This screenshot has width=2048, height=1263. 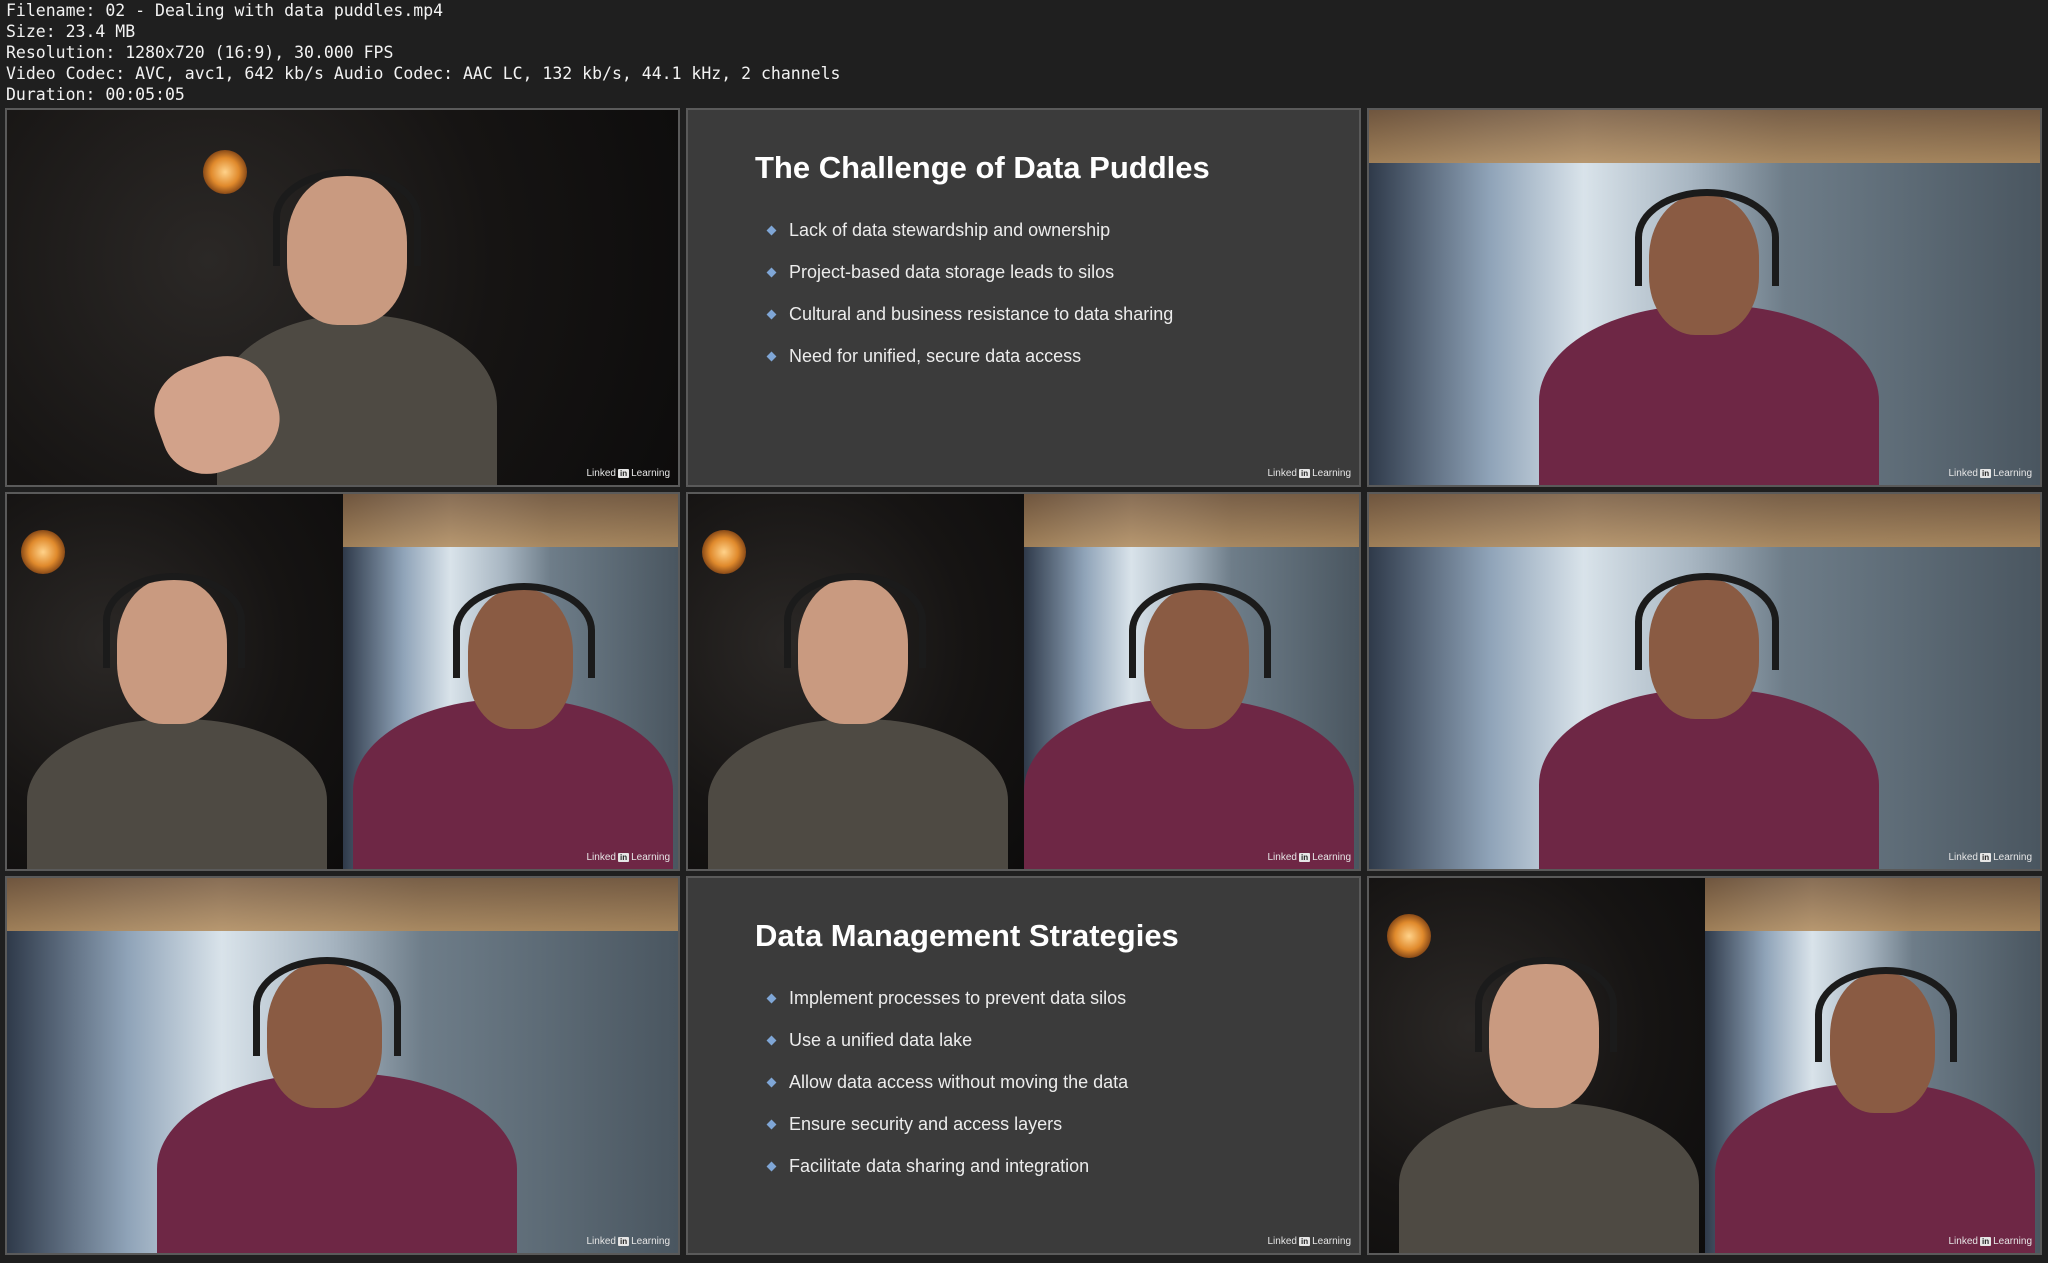 I want to click on bullet-item: Need for unified, secure data access, so click(x=968, y=367).